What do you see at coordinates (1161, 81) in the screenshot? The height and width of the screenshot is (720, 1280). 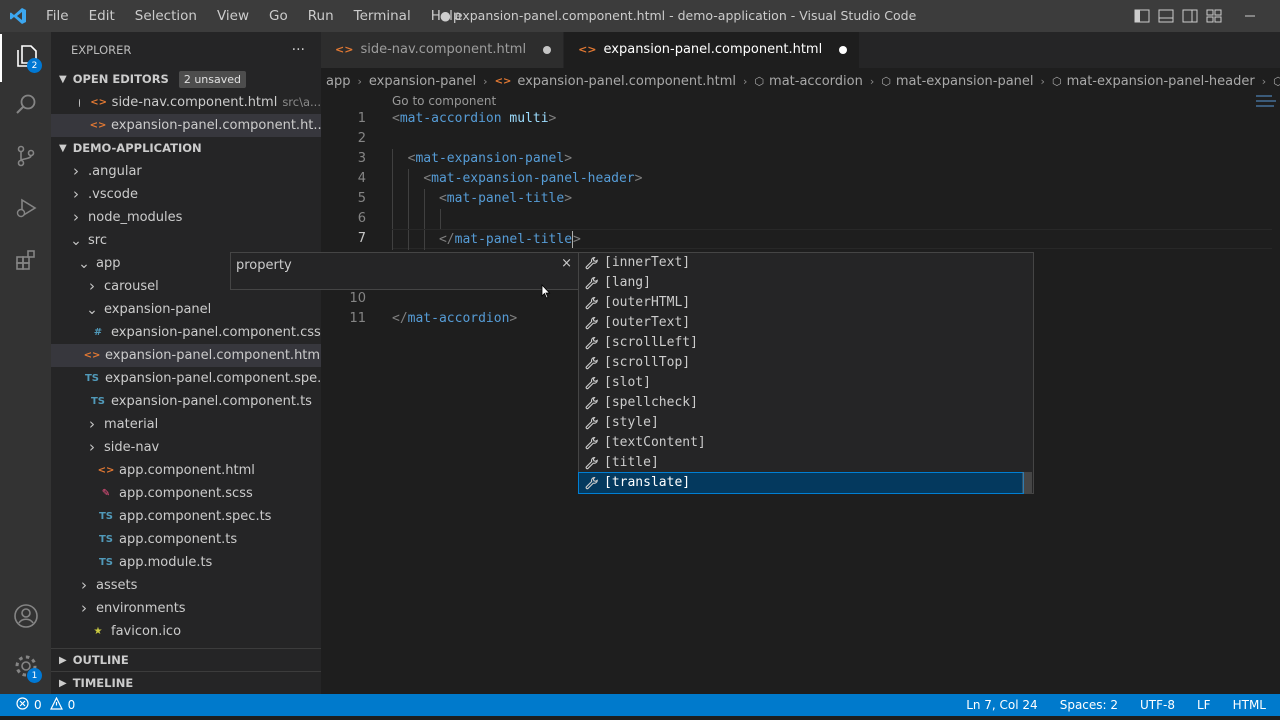 I see `breadcrumb-item: mat-expansion-panel-header` at bounding box center [1161, 81].